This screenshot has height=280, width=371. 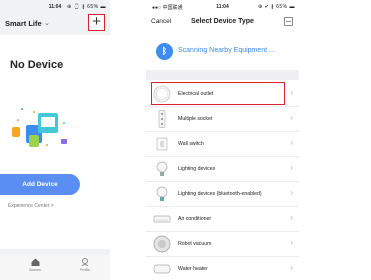 What do you see at coordinates (191, 144) in the screenshot?
I see `device-label: Wall switch` at bounding box center [191, 144].